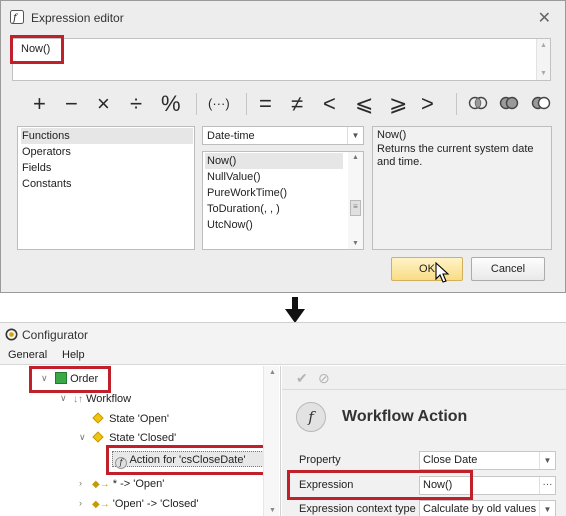 The height and width of the screenshot is (516, 566). What do you see at coordinates (487, 460) in the screenshot?
I see `property-select: Close Date ▼` at bounding box center [487, 460].